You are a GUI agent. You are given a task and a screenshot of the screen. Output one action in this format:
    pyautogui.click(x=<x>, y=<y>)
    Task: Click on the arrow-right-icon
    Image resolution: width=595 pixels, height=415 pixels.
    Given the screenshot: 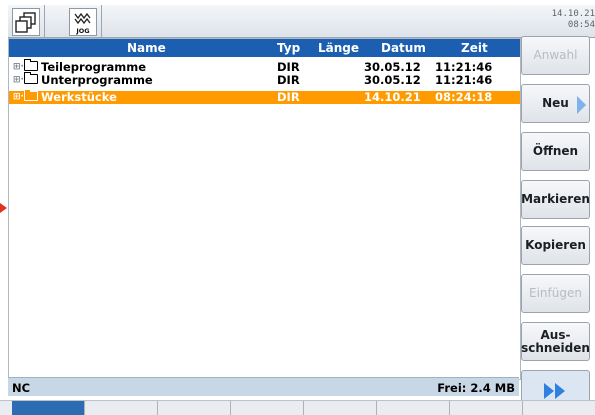 What is the action you would take?
    pyautogui.click(x=581, y=105)
    